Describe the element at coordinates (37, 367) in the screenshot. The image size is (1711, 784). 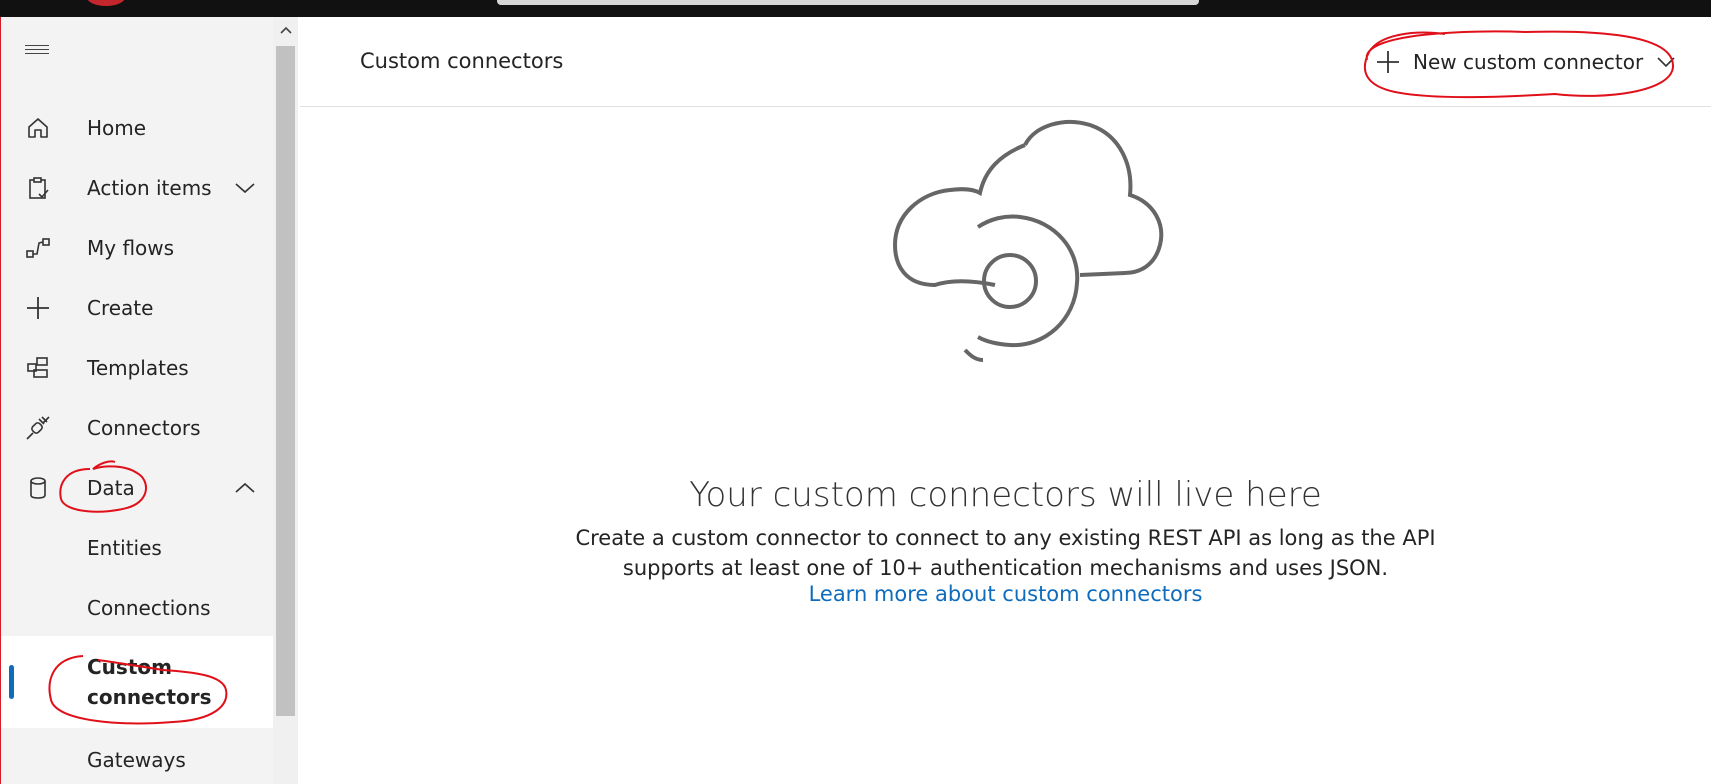
I see `templates-icon` at that location.